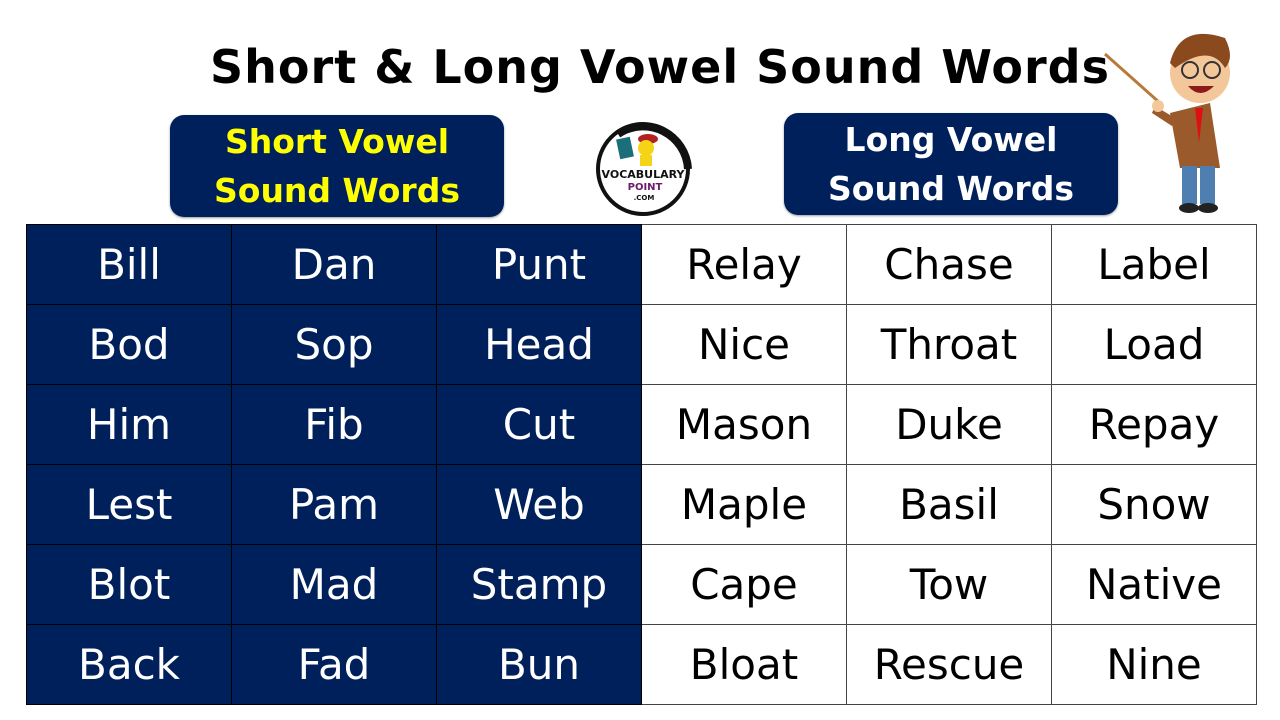 Image resolution: width=1280 pixels, height=720 pixels. What do you see at coordinates (334, 504) in the screenshot?
I see `short-vowel-word: Pam` at bounding box center [334, 504].